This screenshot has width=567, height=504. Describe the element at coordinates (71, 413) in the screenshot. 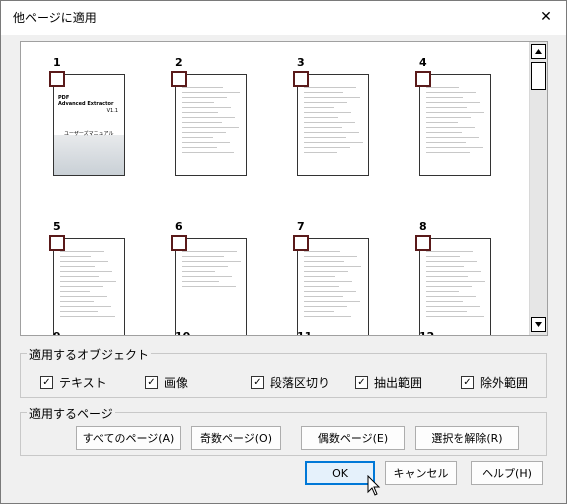

I see `pages-group-label: 適用するページ` at that location.